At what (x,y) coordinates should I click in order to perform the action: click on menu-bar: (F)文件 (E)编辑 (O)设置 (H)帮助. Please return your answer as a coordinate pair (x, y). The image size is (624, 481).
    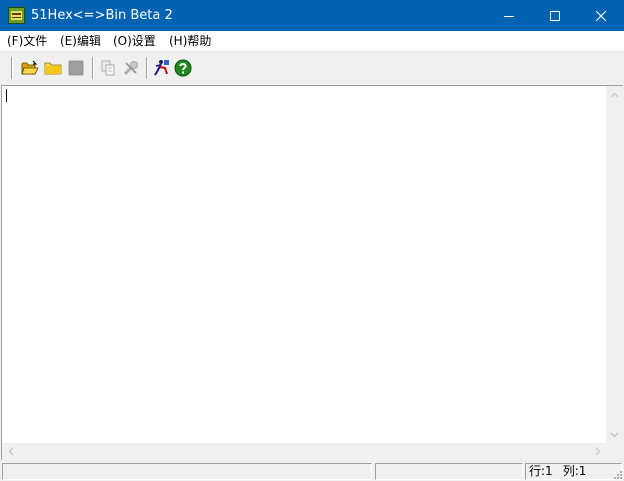
    Looking at the image, I should click on (312, 41).